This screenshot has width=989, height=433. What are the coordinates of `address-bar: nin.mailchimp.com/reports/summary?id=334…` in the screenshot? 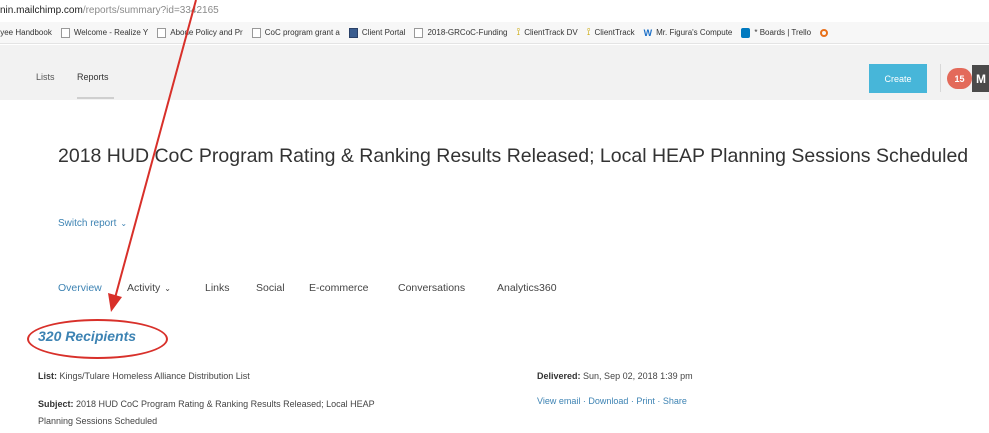 It's located at (494, 11).